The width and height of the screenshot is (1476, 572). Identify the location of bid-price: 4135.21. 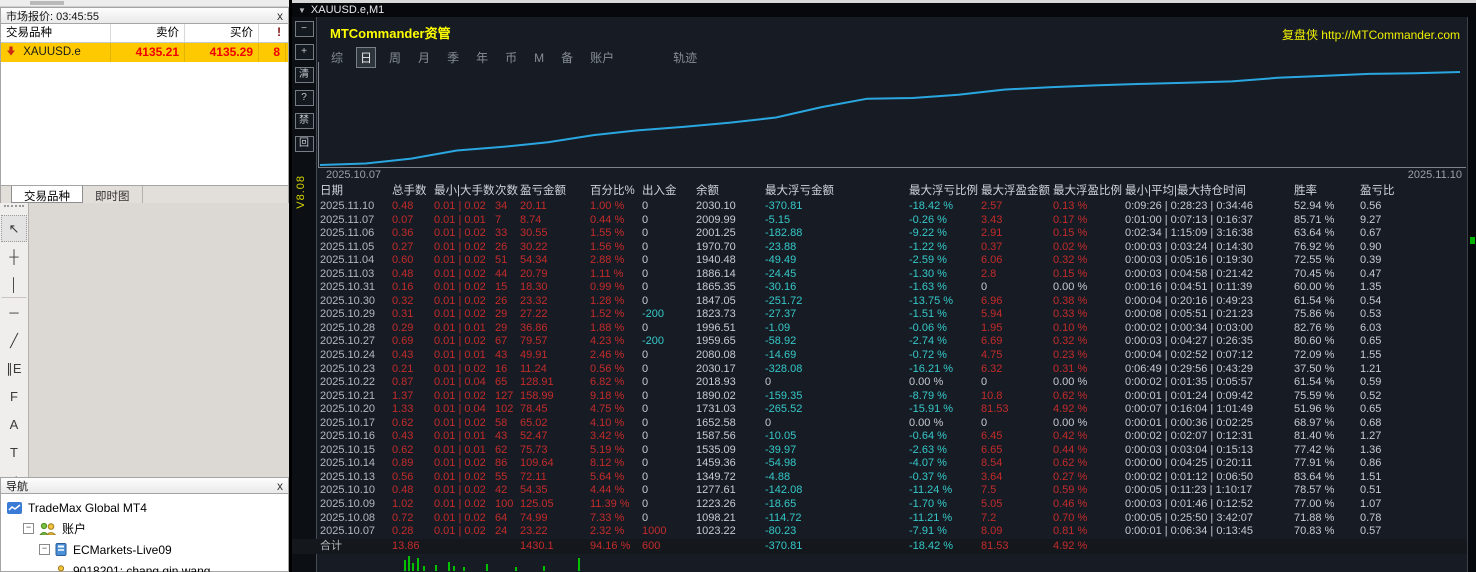
(148, 52).